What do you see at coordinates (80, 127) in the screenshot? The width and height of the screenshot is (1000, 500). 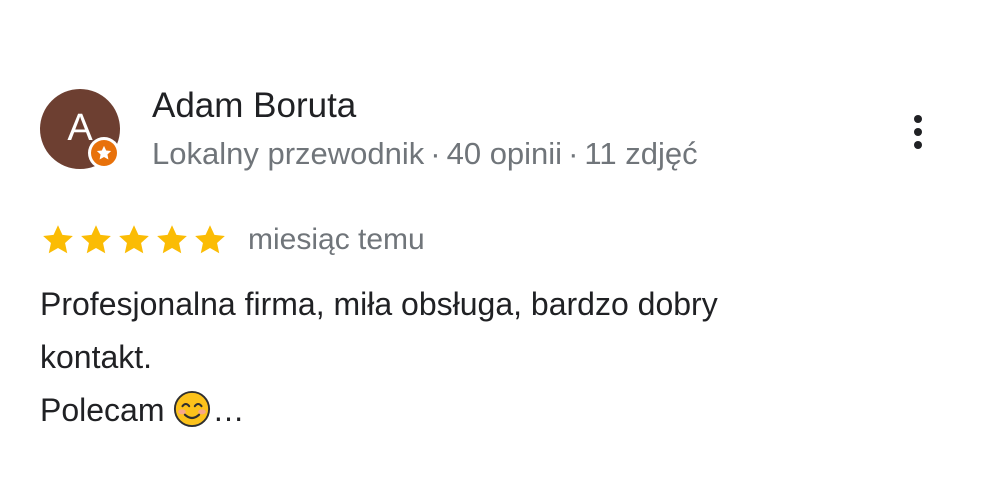 I see `avatar-letter: A` at bounding box center [80, 127].